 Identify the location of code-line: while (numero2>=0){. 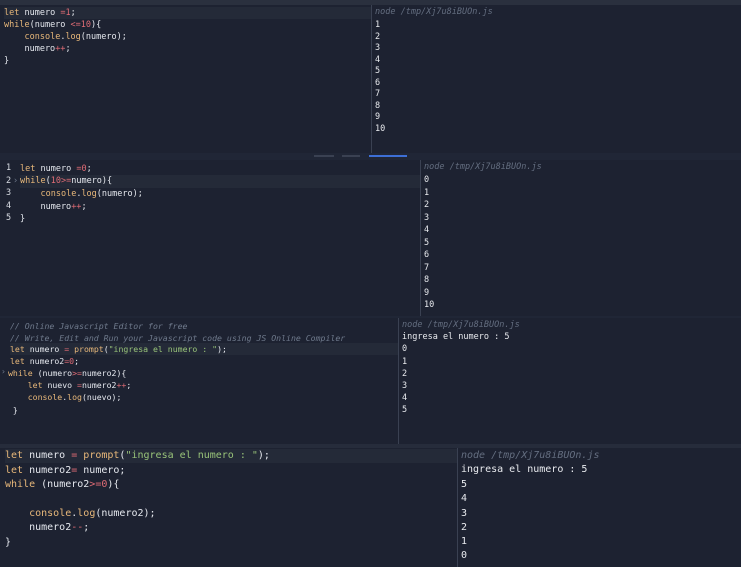
(62, 484).